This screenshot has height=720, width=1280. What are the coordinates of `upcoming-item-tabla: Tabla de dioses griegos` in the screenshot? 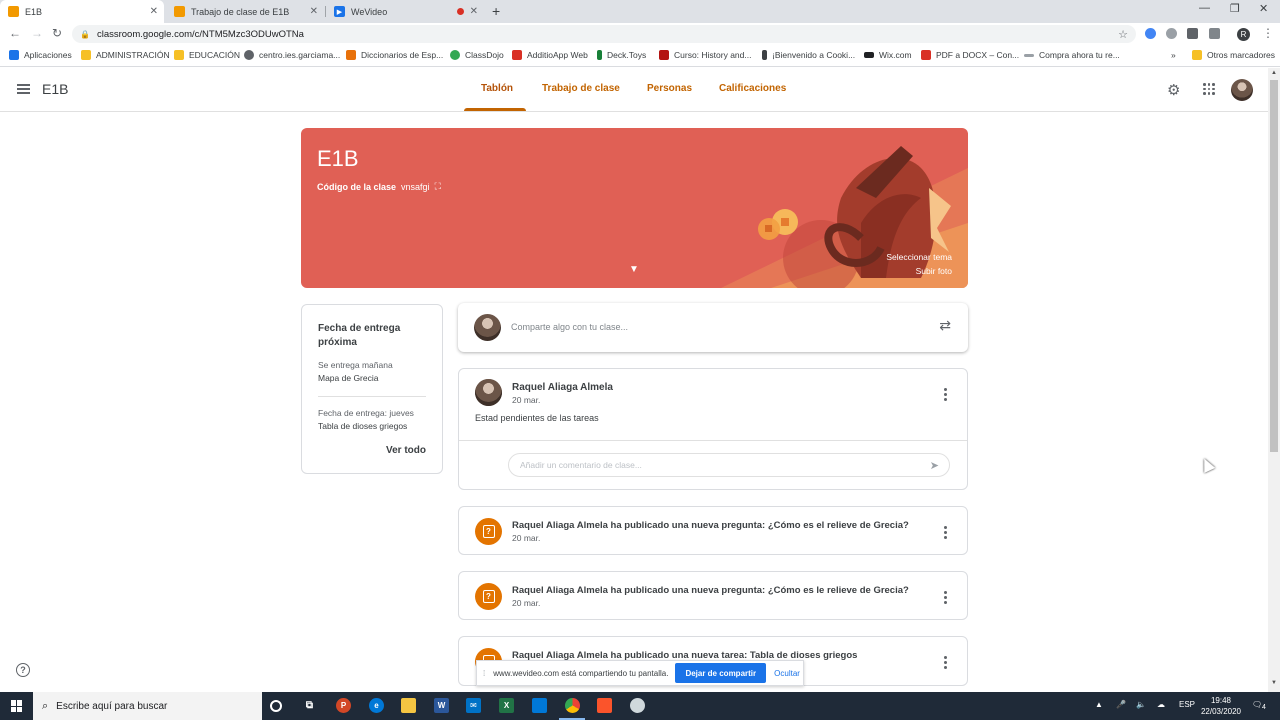 It's located at (362, 426).